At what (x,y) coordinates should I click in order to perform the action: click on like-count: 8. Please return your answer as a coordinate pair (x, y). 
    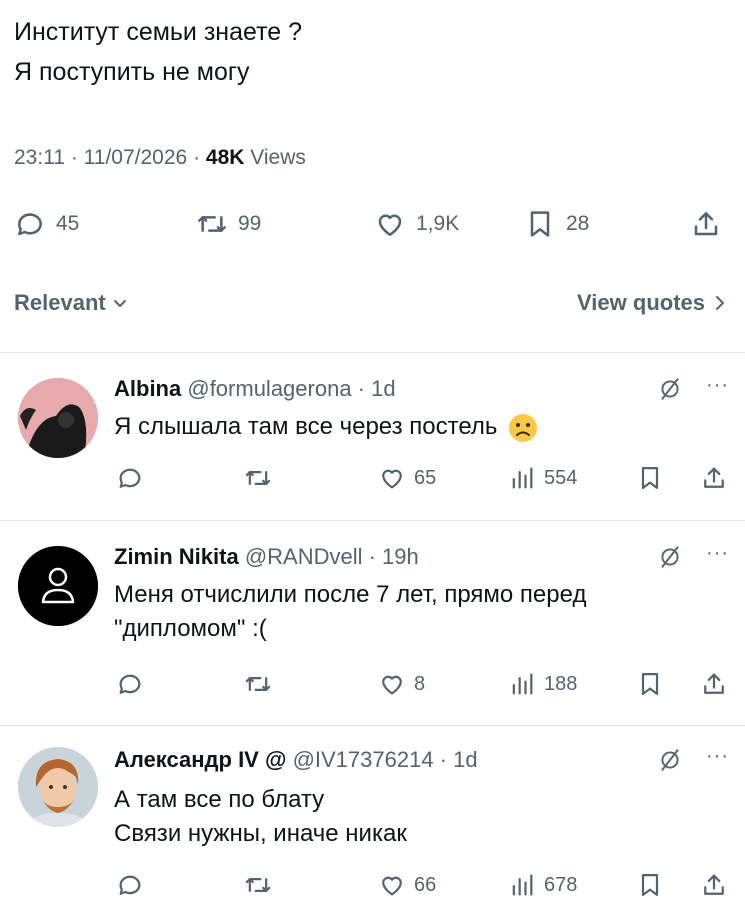
    Looking at the image, I should click on (420, 683).